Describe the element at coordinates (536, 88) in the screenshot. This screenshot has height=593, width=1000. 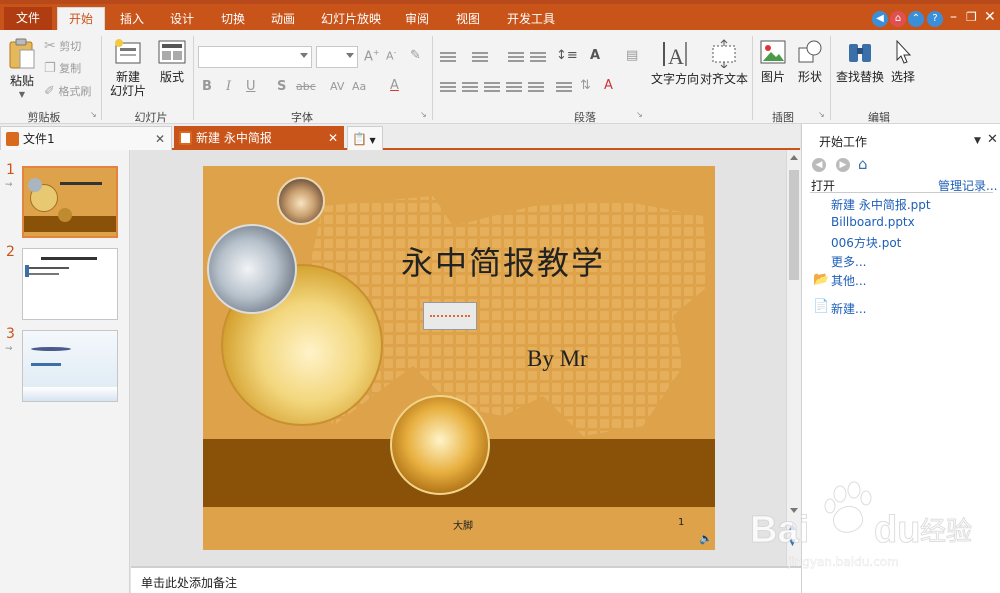
I see `distribute-icon` at that location.